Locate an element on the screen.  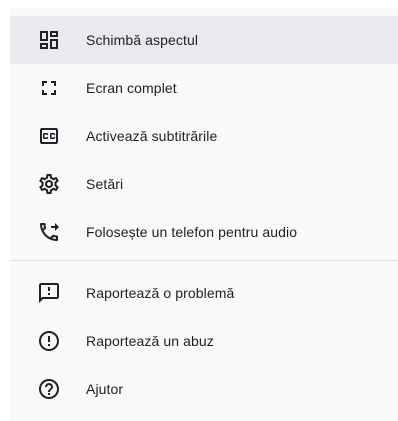
feedback-icon is located at coordinates (49, 293).